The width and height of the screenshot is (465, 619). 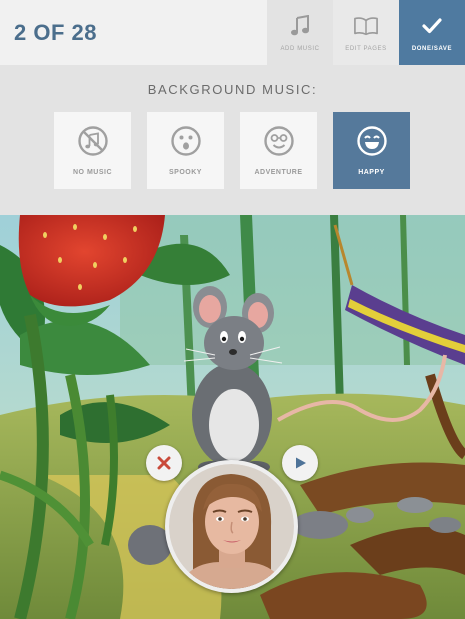 What do you see at coordinates (371, 172) in the screenshot?
I see `music-option-label: HAPPY` at bounding box center [371, 172].